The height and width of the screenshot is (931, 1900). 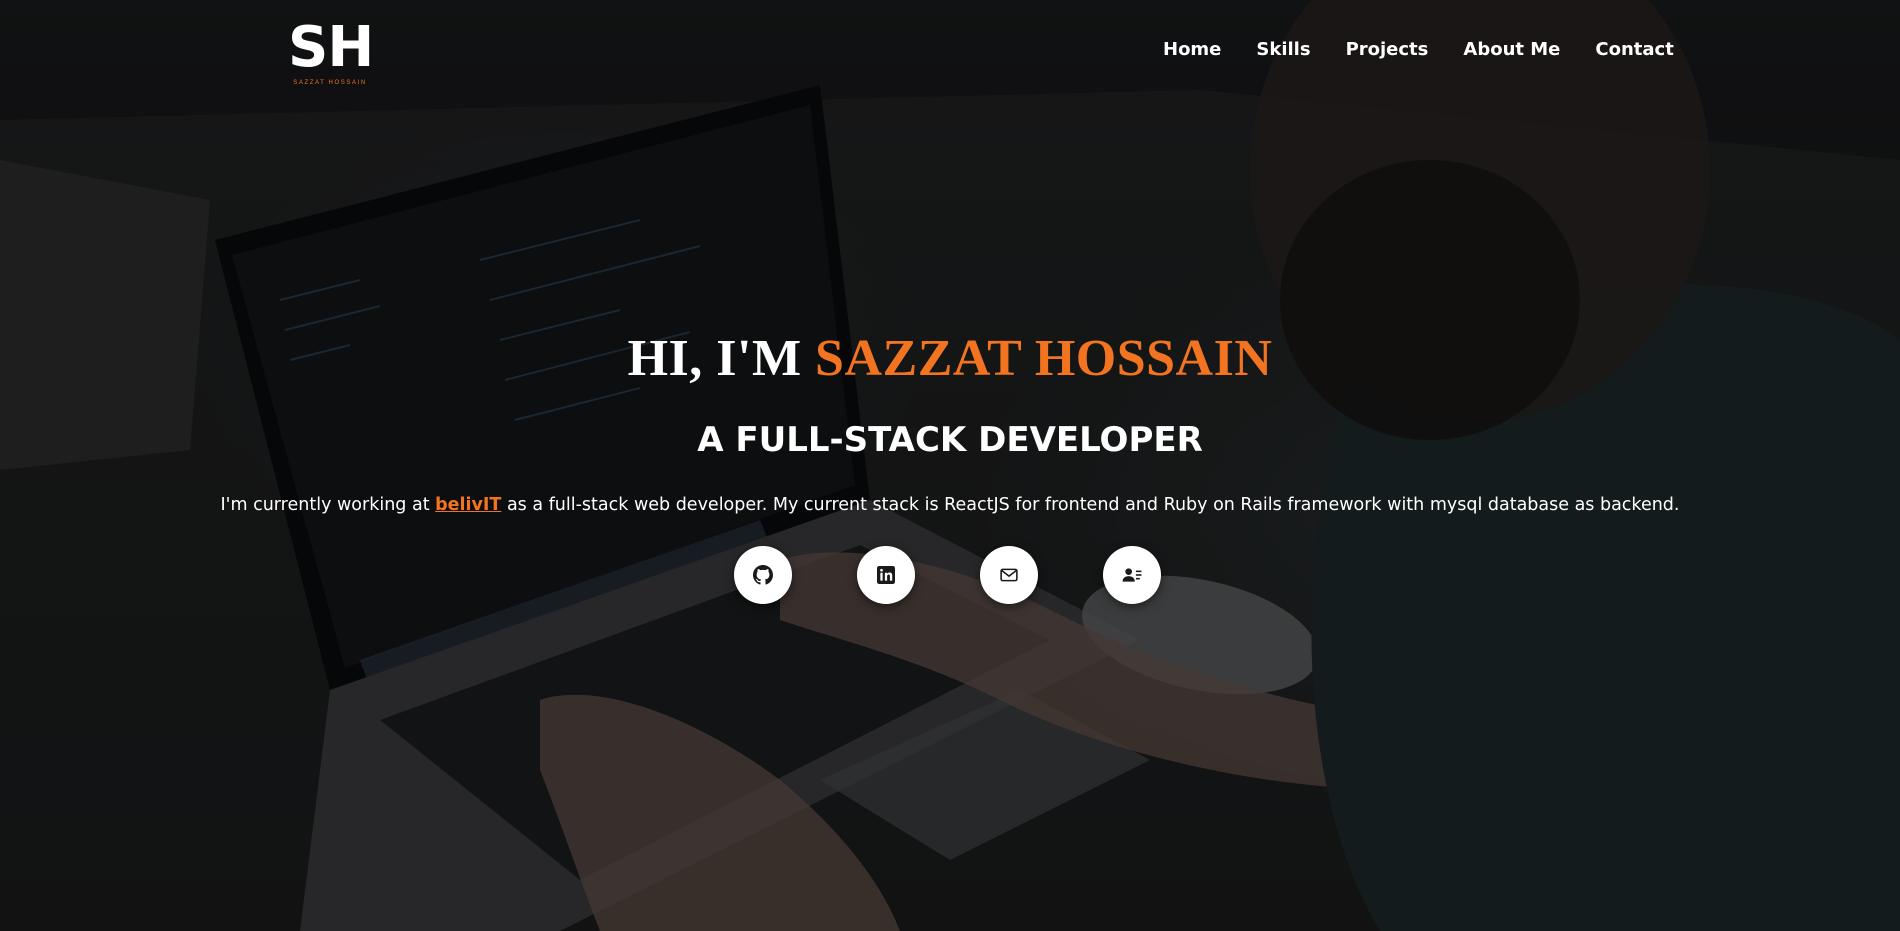 I want to click on linkedin-button, so click(x=886, y=575).